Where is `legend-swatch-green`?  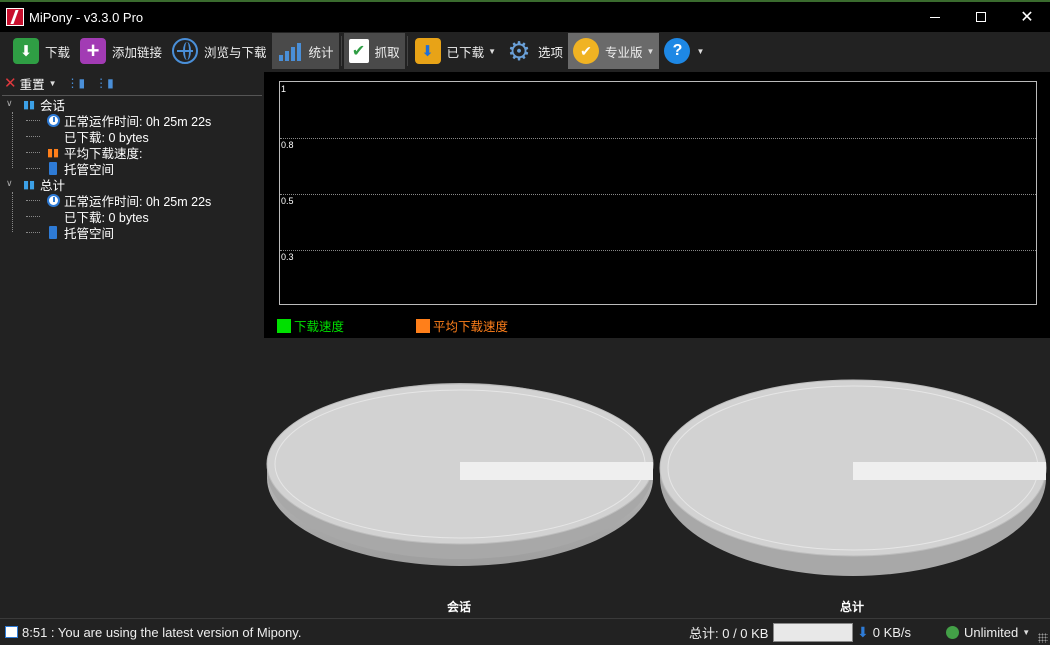
legend-swatch-green is located at coordinates (284, 325).